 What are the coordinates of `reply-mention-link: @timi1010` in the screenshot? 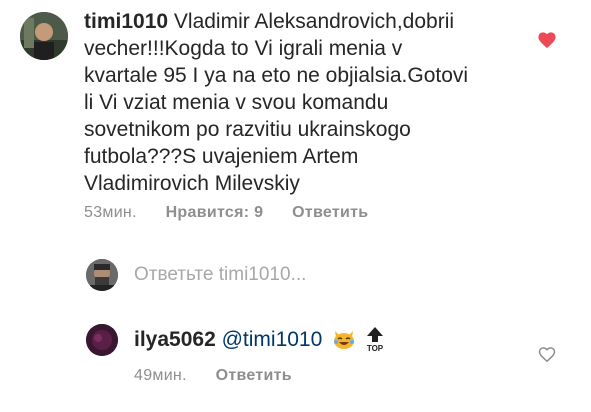 It's located at (272, 339).